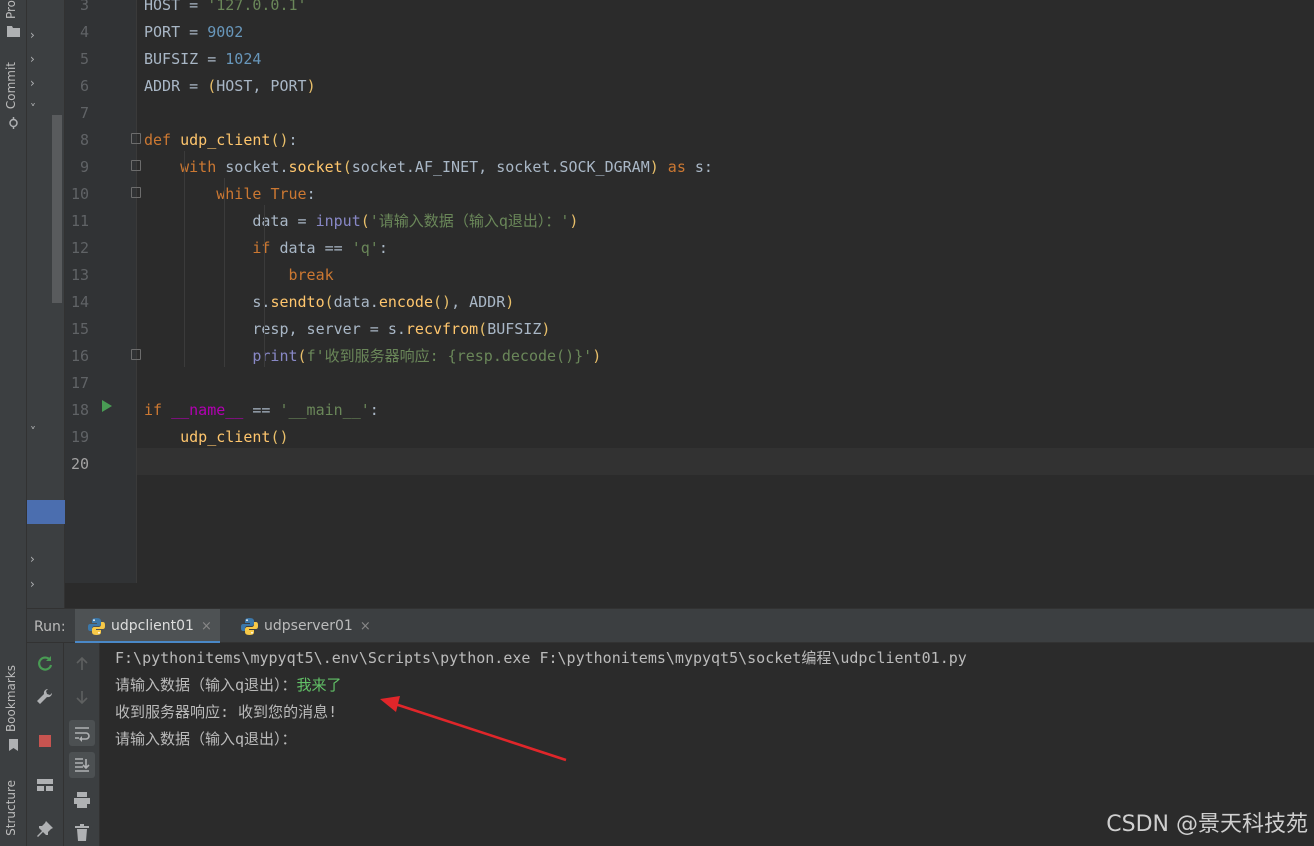  I want to click on tree-selected-item, so click(46, 512).